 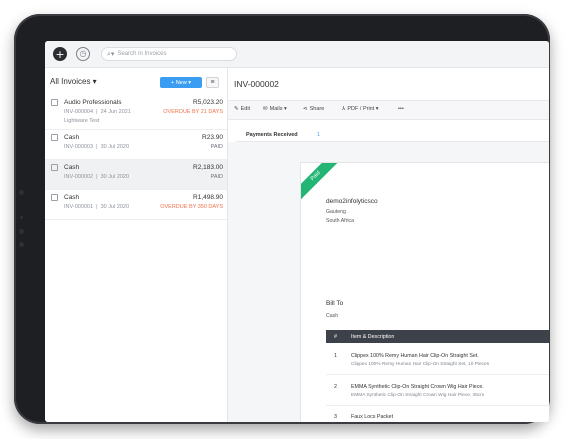 I want to click on bill-to-name: Cash, so click(x=332, y=316).